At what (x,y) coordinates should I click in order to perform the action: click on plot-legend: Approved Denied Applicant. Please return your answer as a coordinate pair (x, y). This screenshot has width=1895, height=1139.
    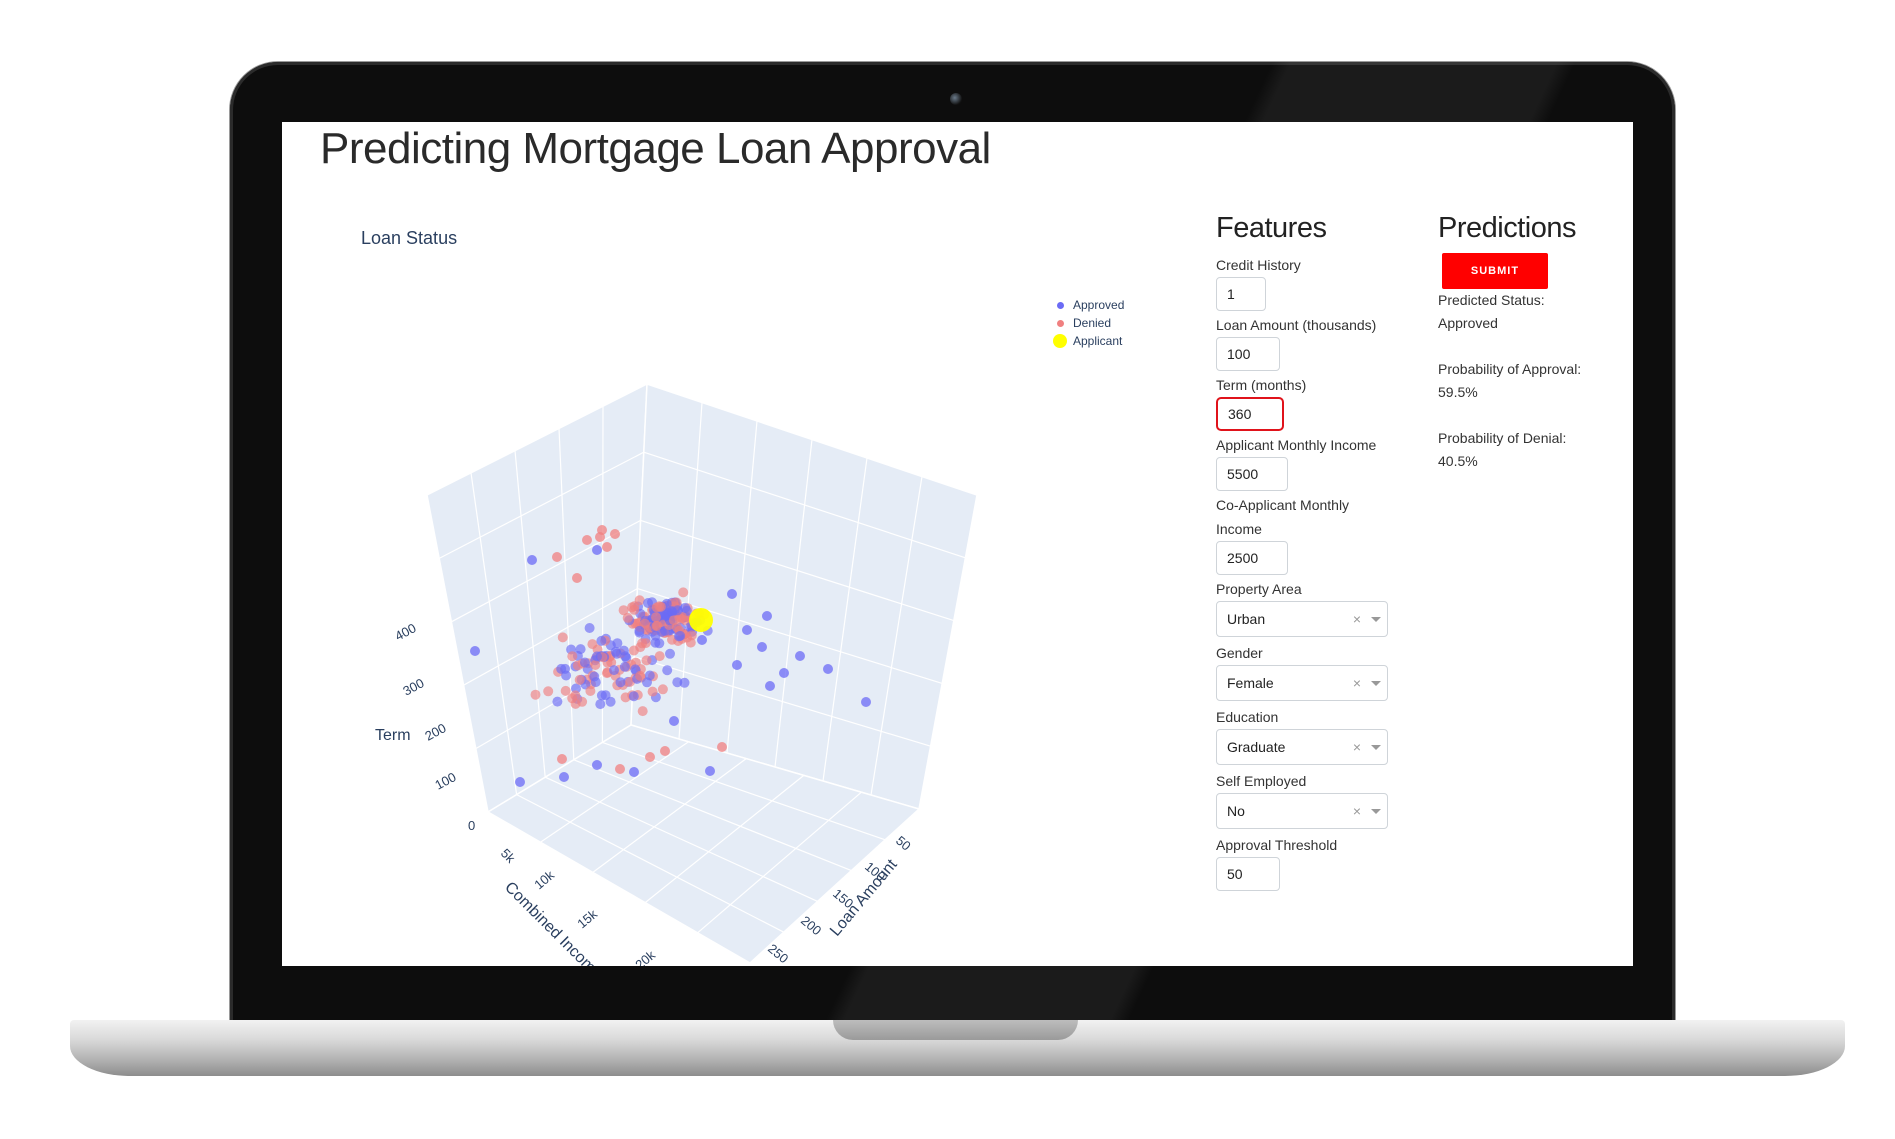
    Looking at the image, I should click on (1085, 323).